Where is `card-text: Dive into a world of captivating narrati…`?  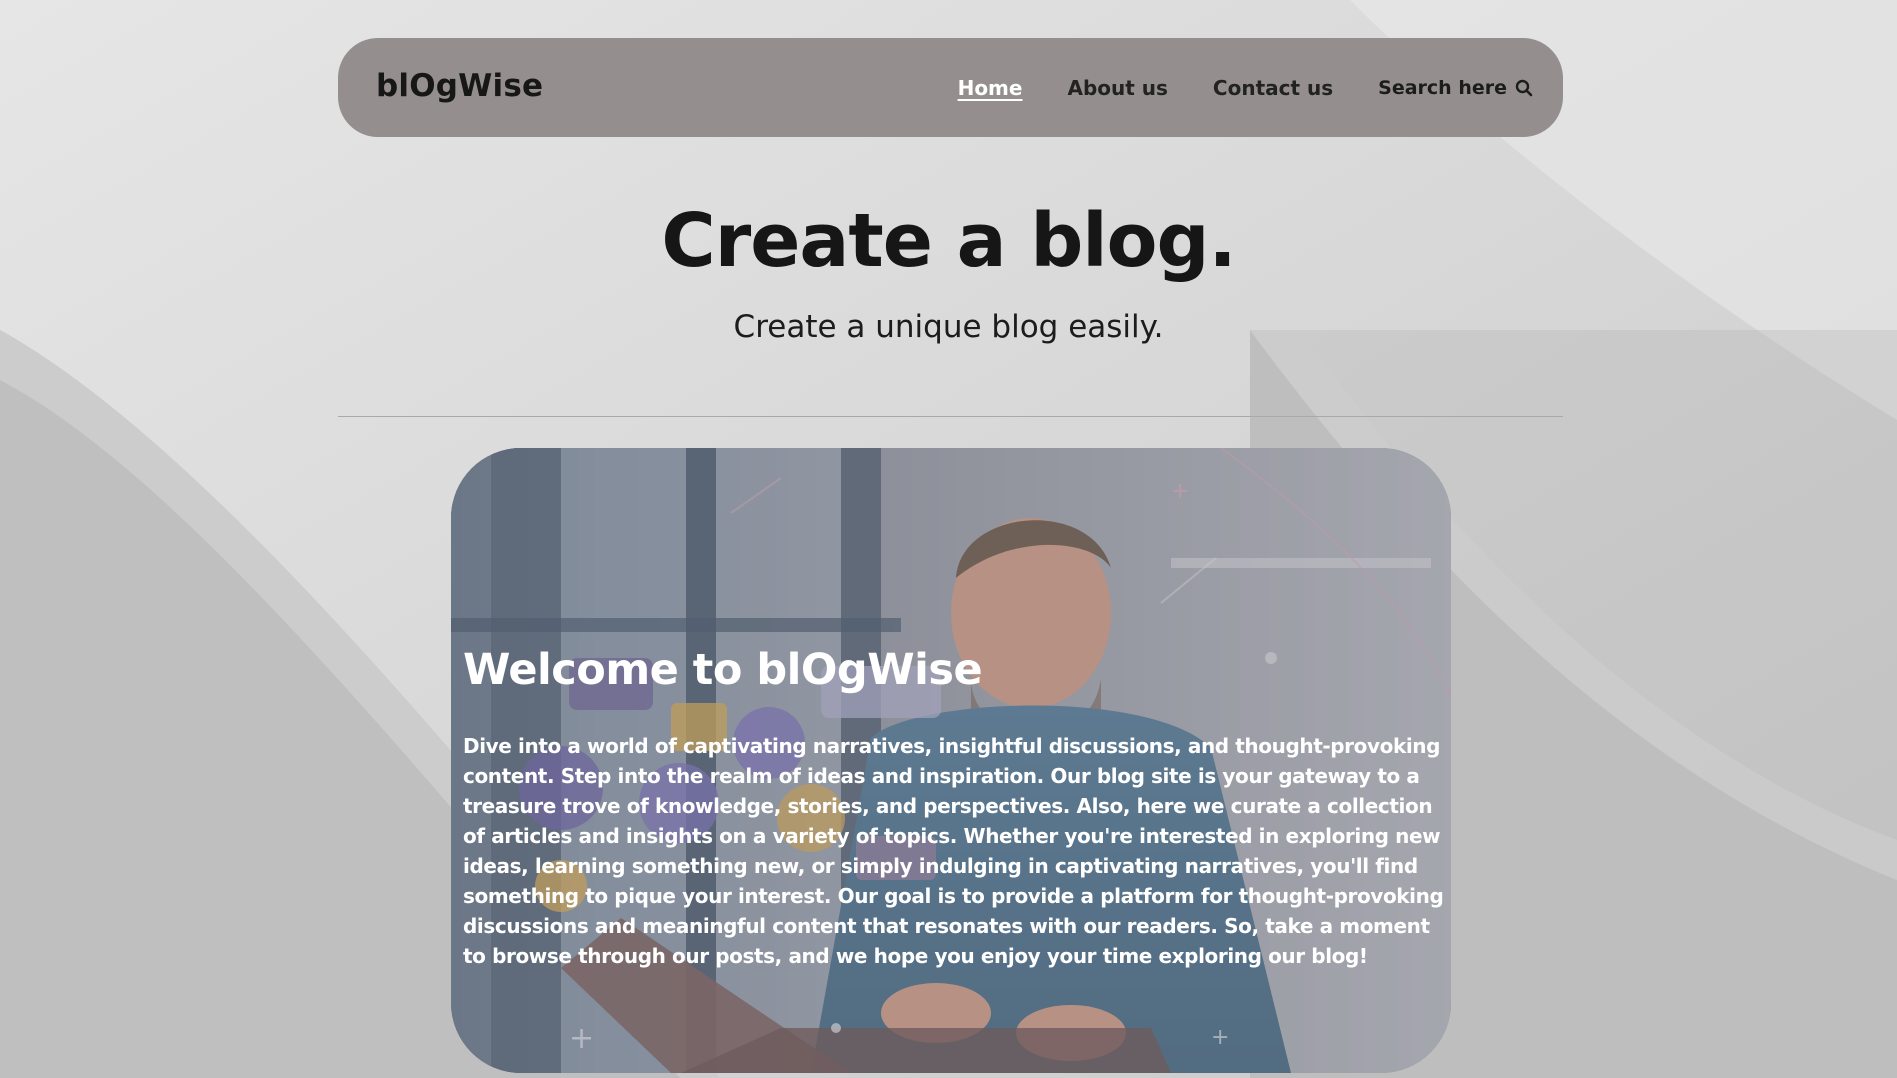
card-text: Dive into a world of captivating narrati… is located at coordinates (953, 851).